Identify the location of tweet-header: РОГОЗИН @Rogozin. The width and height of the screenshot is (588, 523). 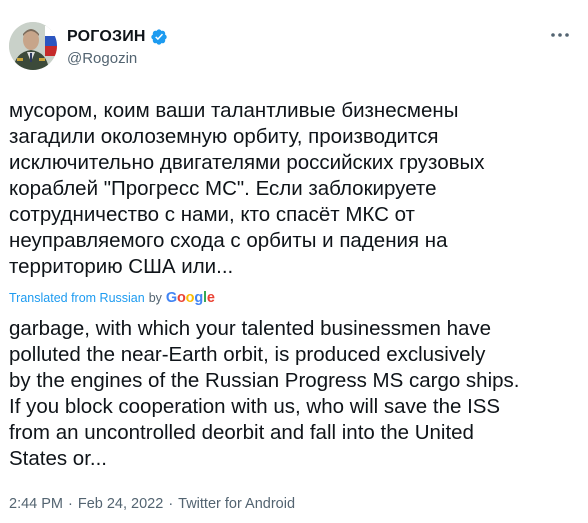
(294, 48).